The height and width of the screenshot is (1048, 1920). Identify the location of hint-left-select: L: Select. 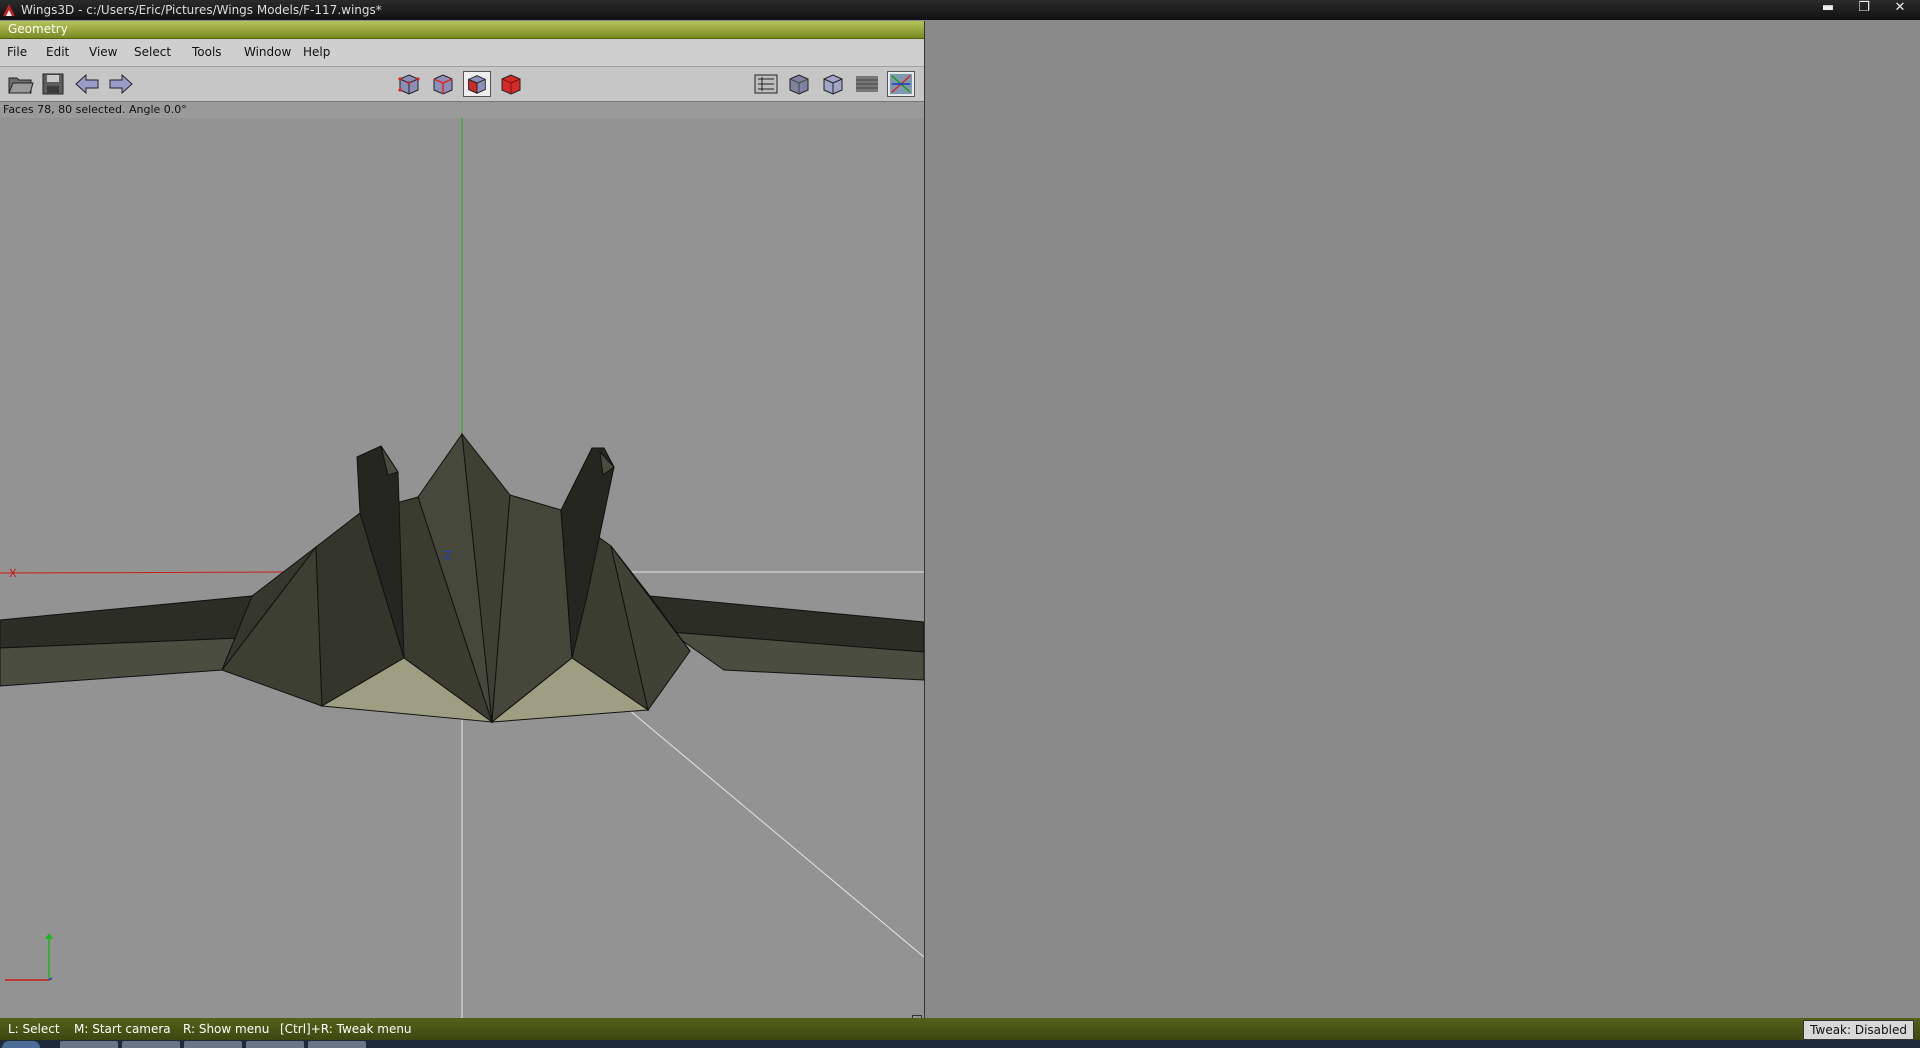
(34, 1029).